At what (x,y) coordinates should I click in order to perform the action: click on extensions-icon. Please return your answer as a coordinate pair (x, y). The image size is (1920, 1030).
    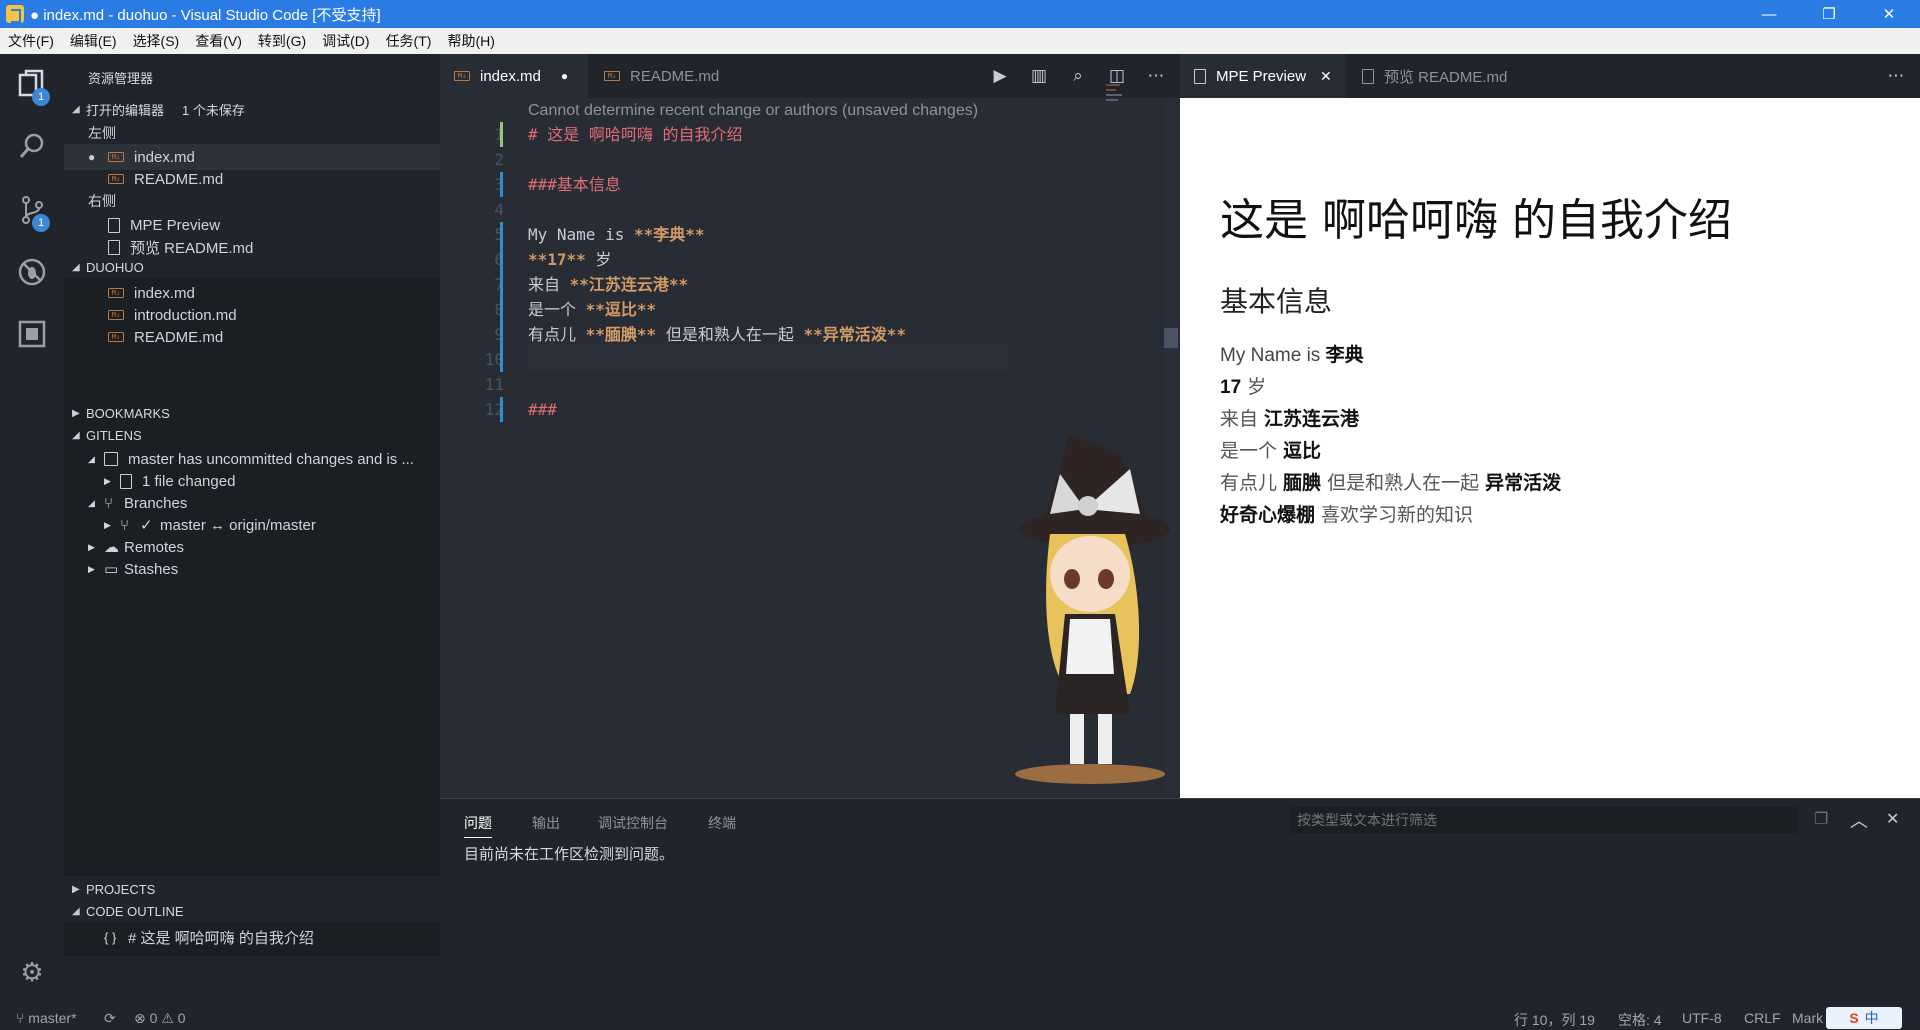
    Looking at the image, I should click on (32, 334).